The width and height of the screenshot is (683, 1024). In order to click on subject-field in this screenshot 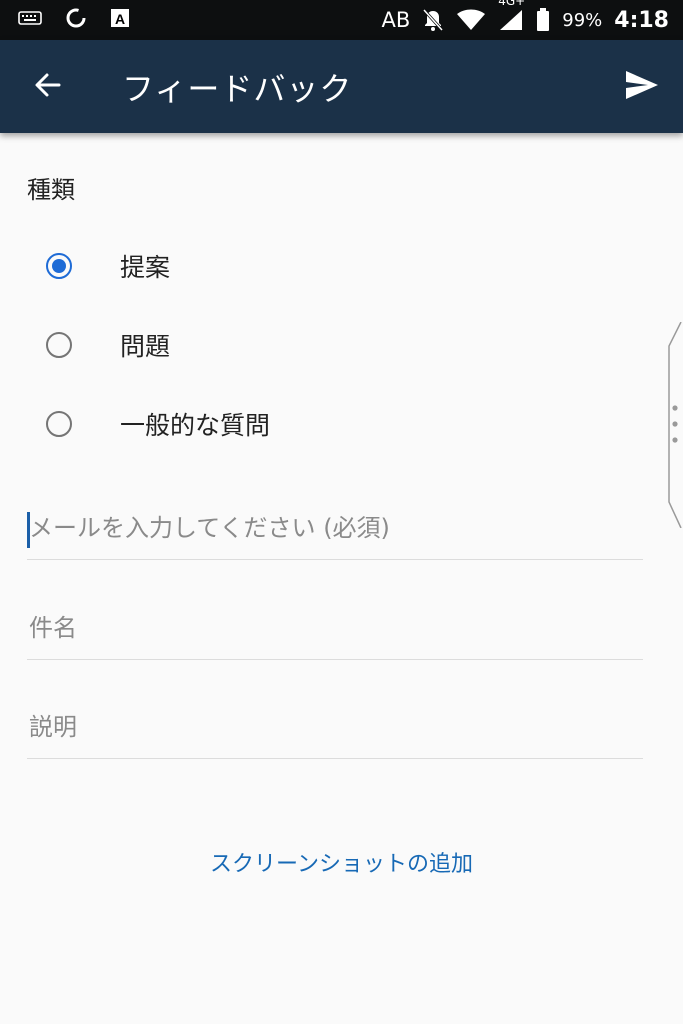, I will do `click(335, 628)`.